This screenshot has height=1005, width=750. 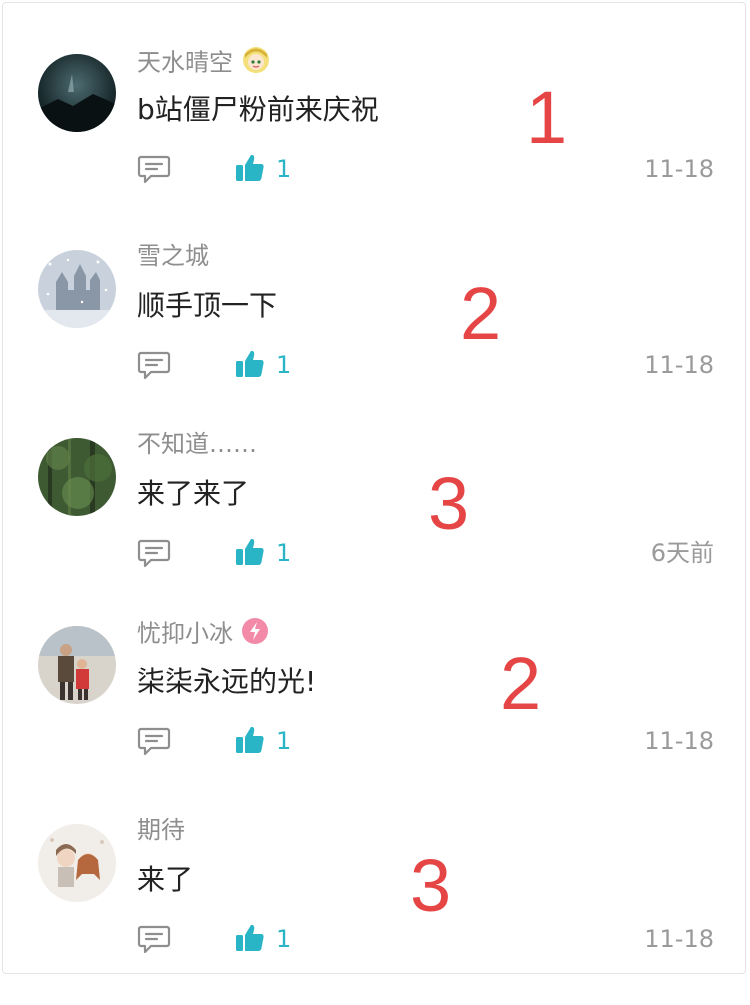 What do you see at coordinates (204, 63) in the screenshot?
I see `username: 天水晴空` at bounding box center [204, 63].